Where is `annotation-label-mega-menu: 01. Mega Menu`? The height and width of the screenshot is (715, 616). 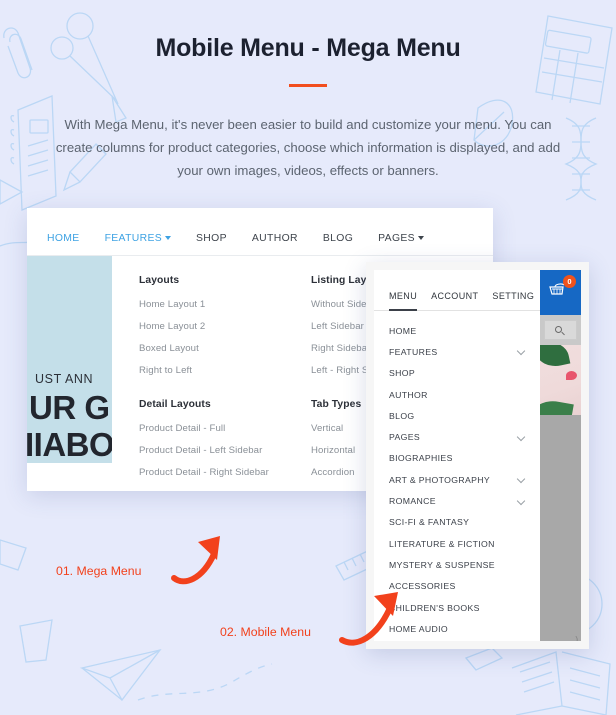
annotation-label-mega-menu: 01. Mega Menu is located at coordinates (99, 571).